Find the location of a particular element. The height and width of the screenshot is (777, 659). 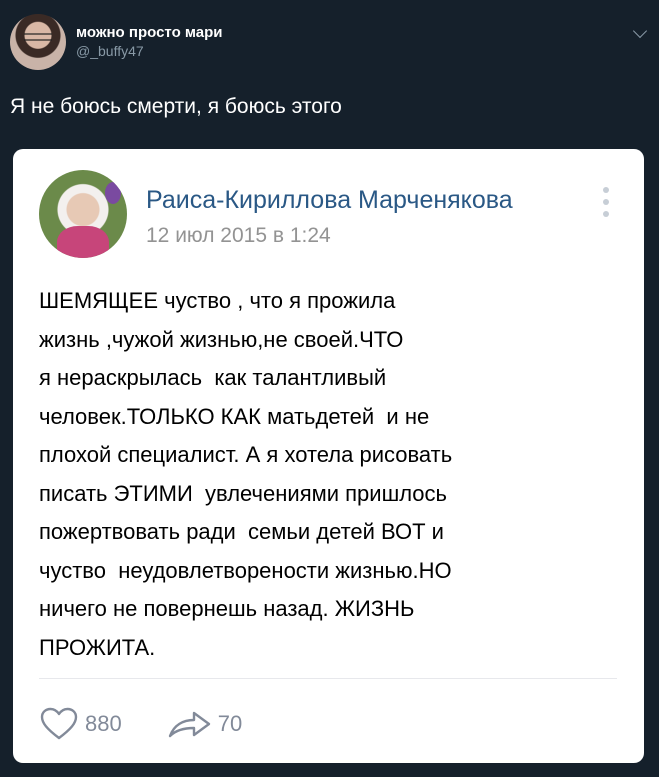

post-date: 12 июл 2015 в 1:24 is located at coordinates (238, 235).